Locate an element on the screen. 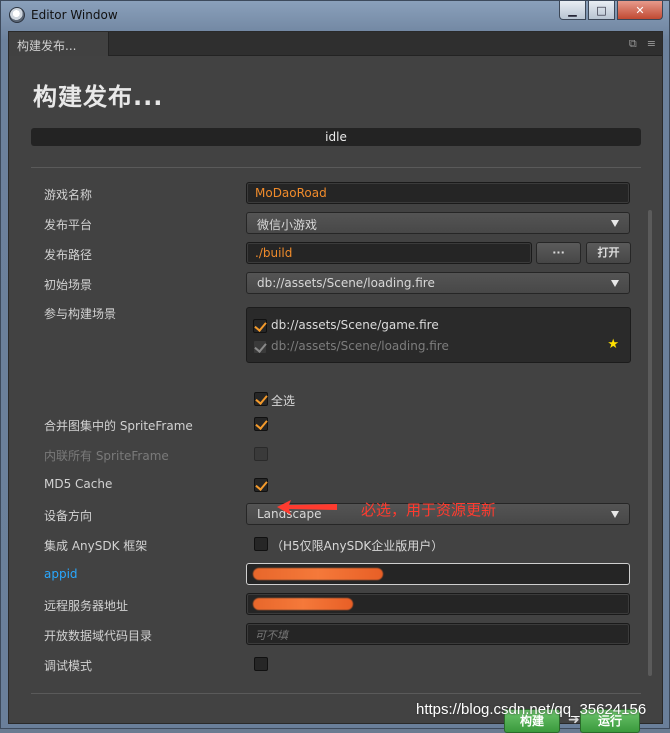  included-scenes-label: 参与构建场景 is located at coordinates (80, 314).